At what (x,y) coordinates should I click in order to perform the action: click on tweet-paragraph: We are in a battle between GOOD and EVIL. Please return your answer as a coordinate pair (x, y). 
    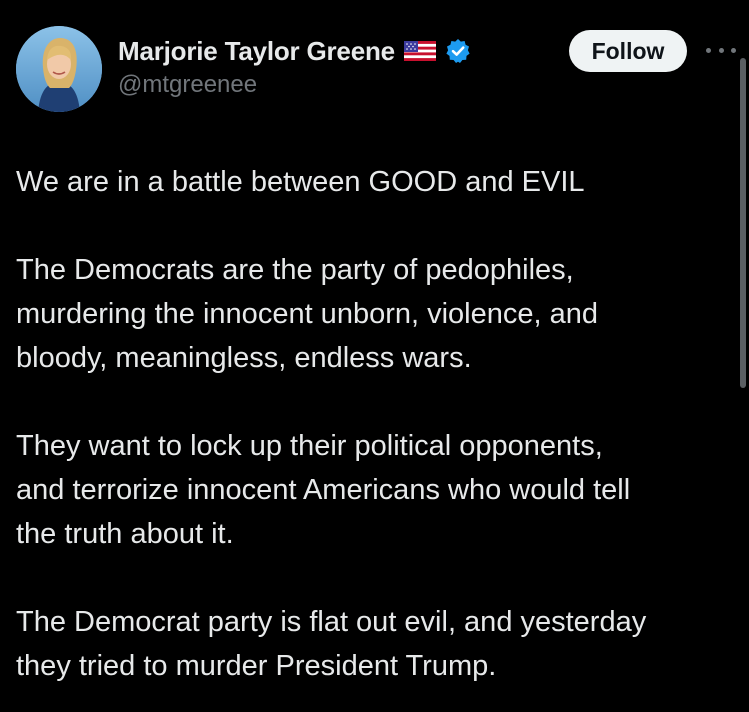
    Looking at the image, I should click on (300, 182).